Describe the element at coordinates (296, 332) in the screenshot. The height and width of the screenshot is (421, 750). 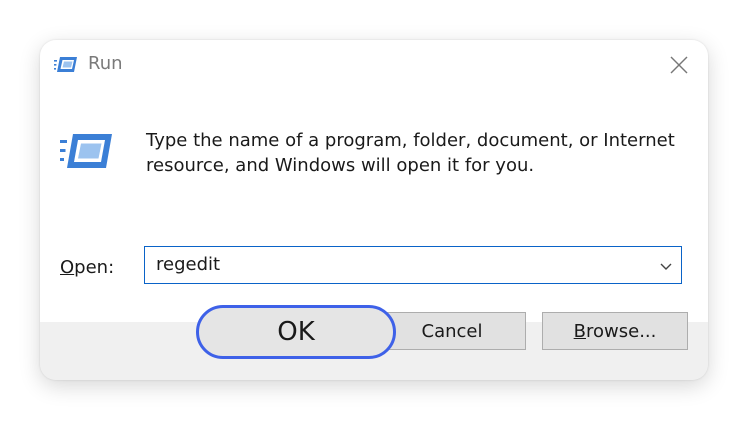
I see `ok-button: OK` at that location.